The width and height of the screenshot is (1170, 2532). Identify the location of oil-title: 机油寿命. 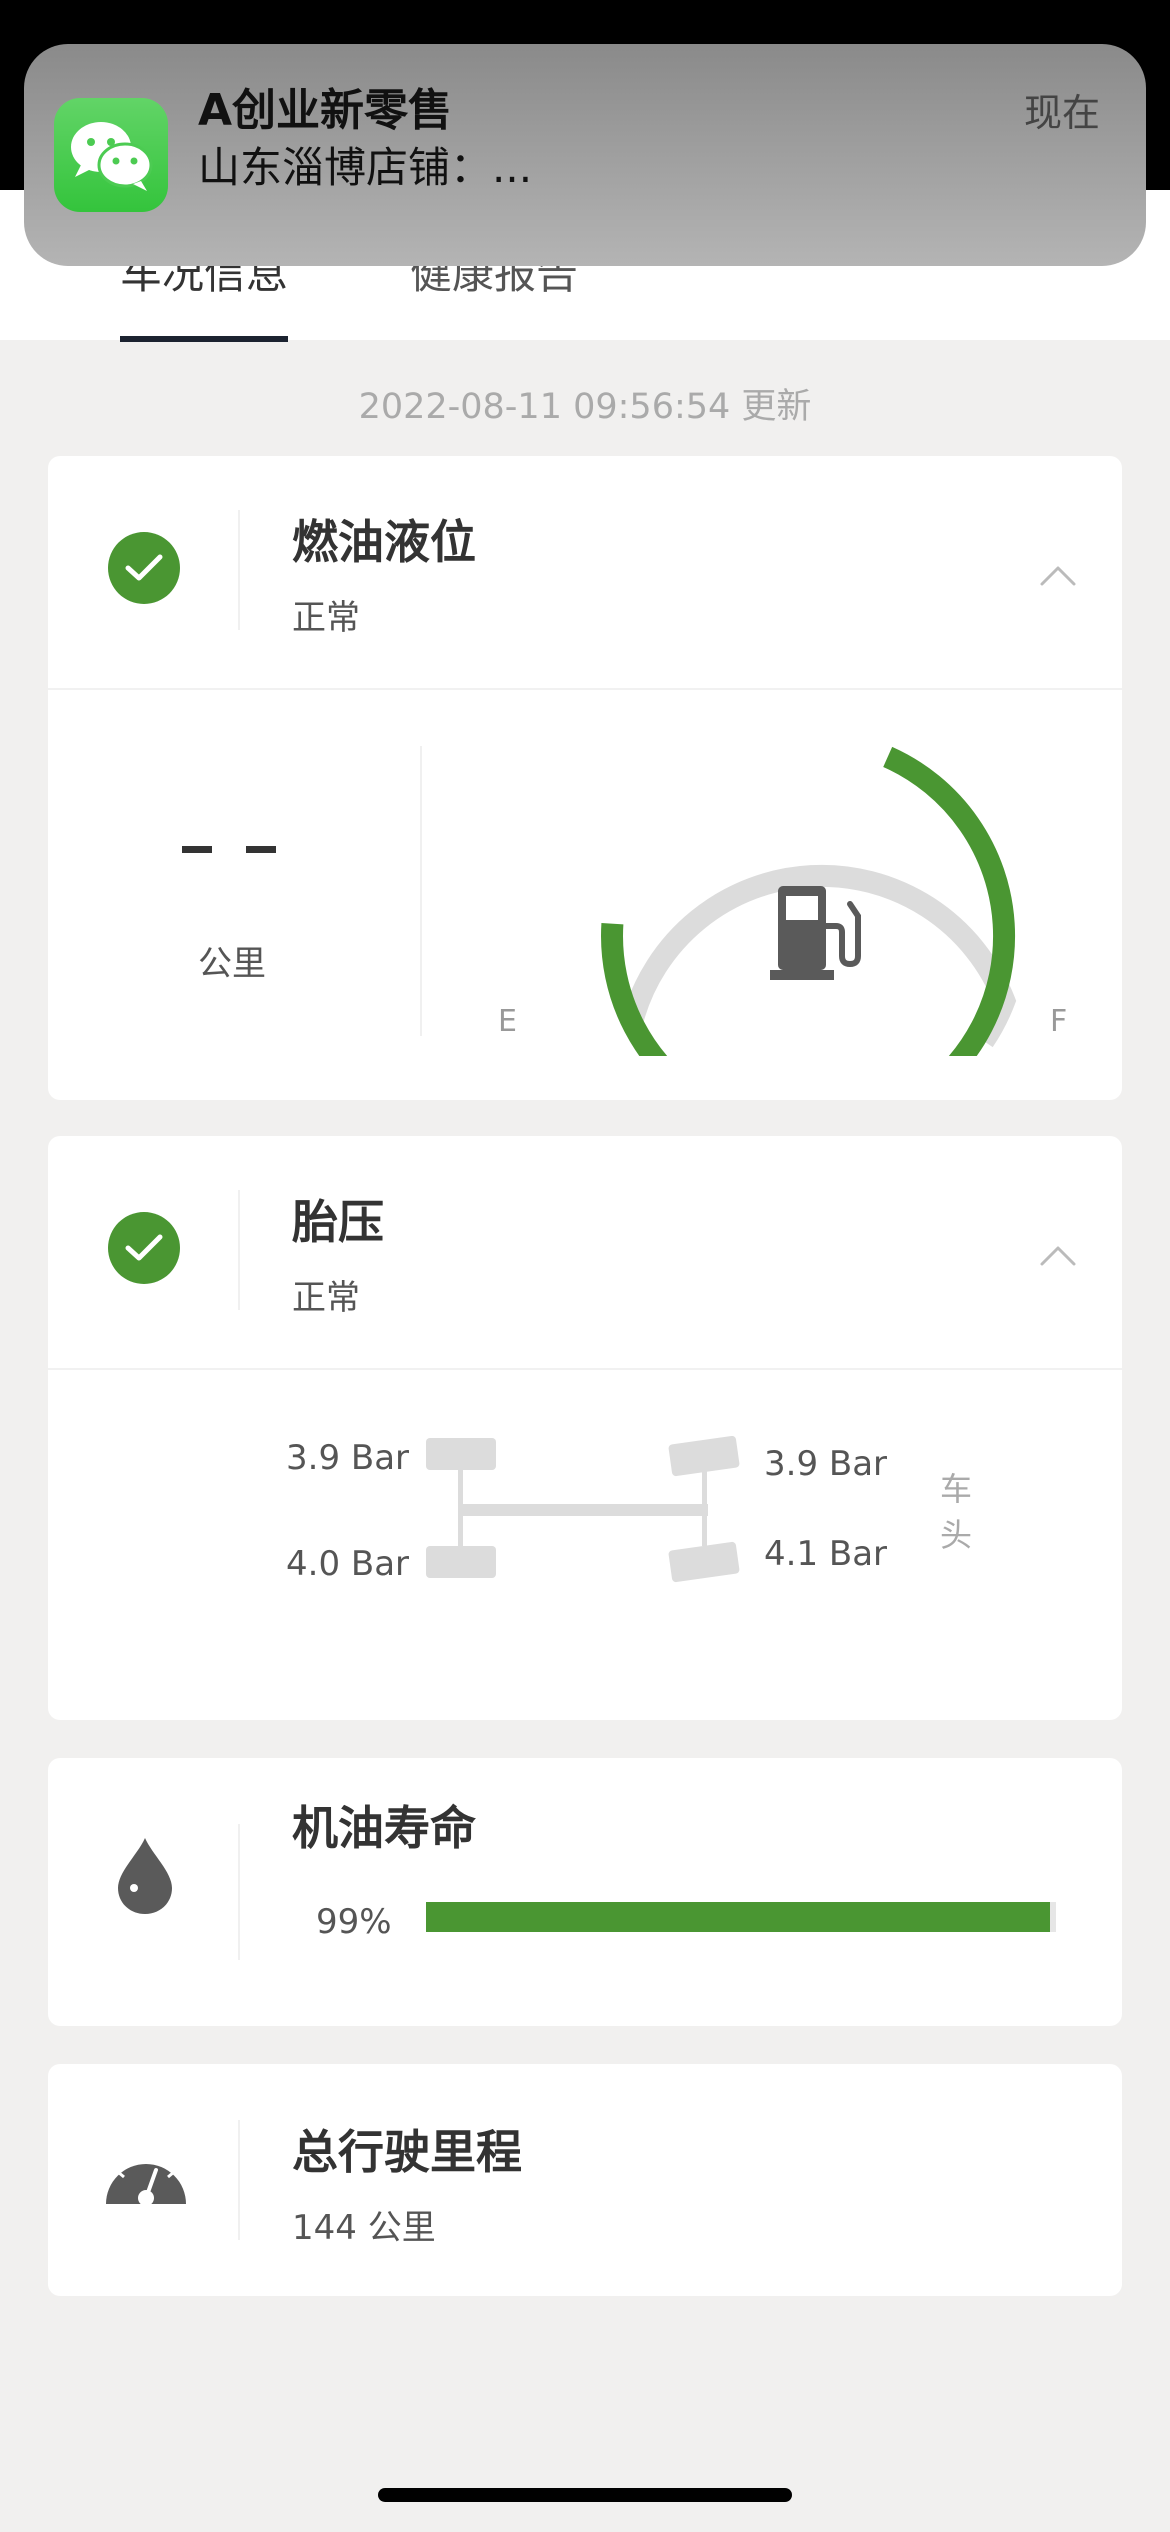
(384, 1828).